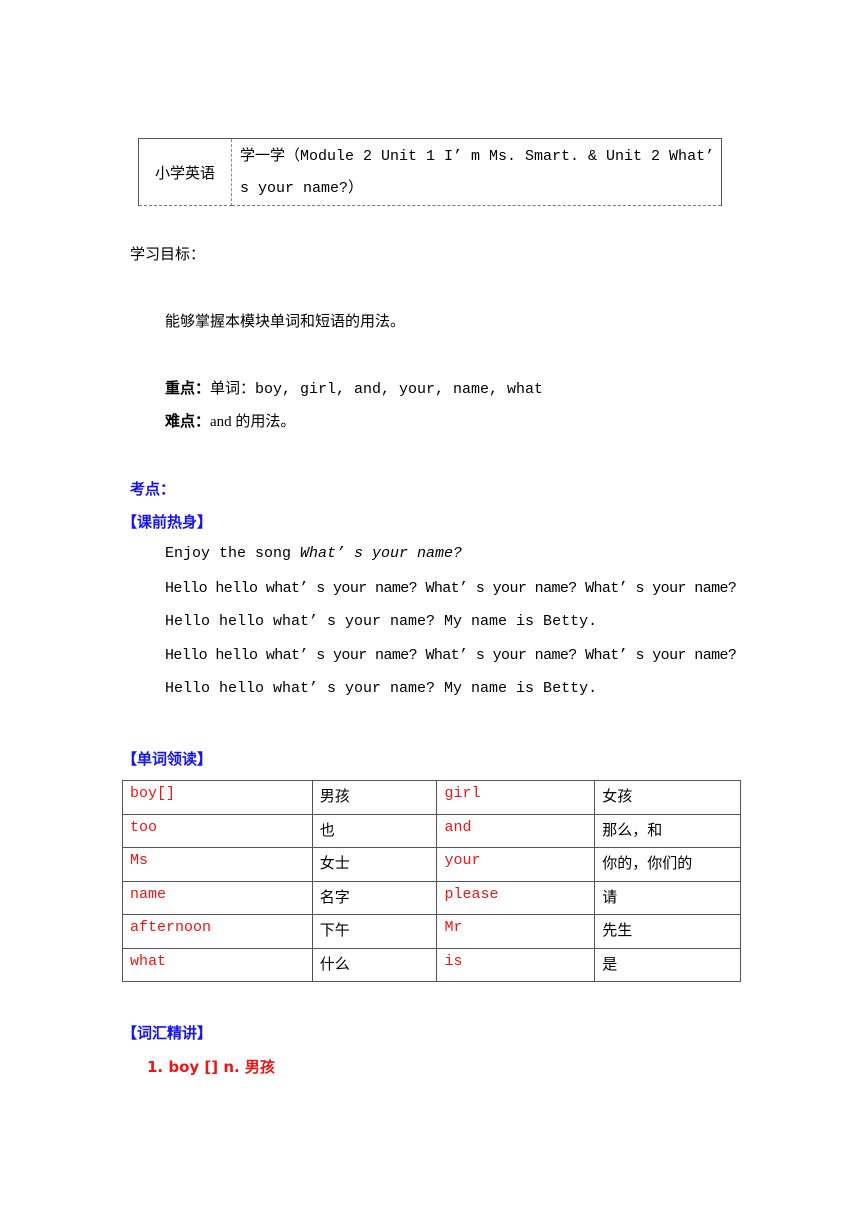 This screenshot has height=1216, width=860. What do you see at coordinates (285, 322) in the screenshot?
I see `objectives-goal: 能够掌握本模块单词和短语的用法。` at bounding box center [285, 322].